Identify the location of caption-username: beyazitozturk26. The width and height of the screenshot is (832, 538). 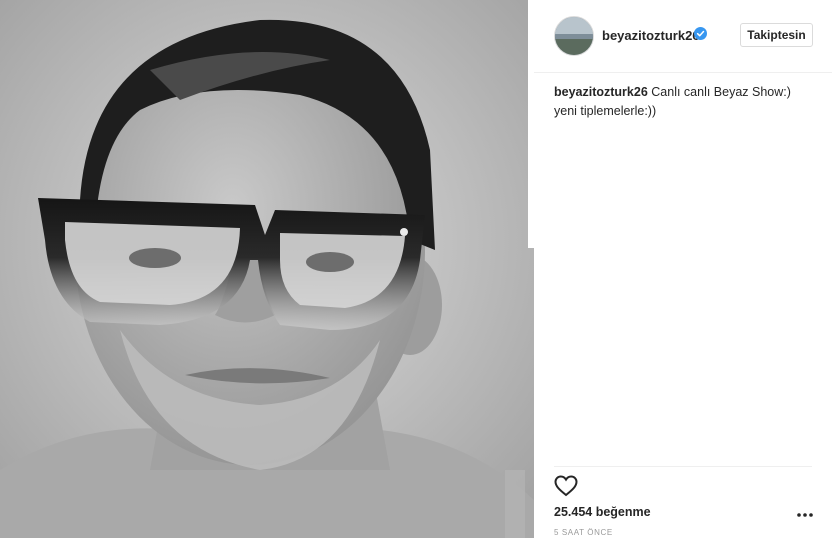
(601, 92).